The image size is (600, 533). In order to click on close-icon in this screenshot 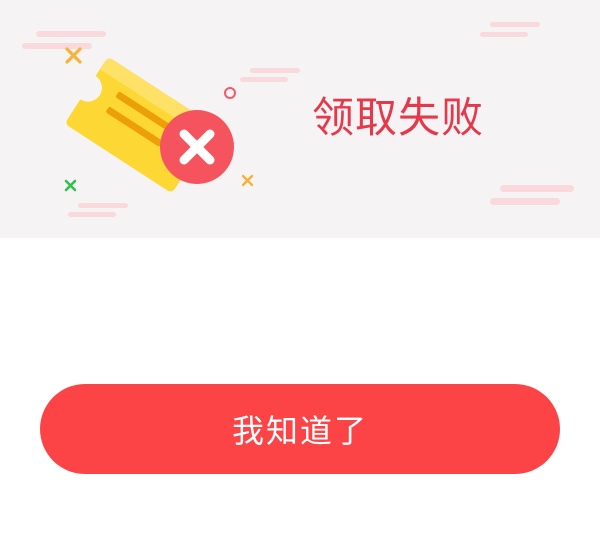, I will do `click(197, 147)`.